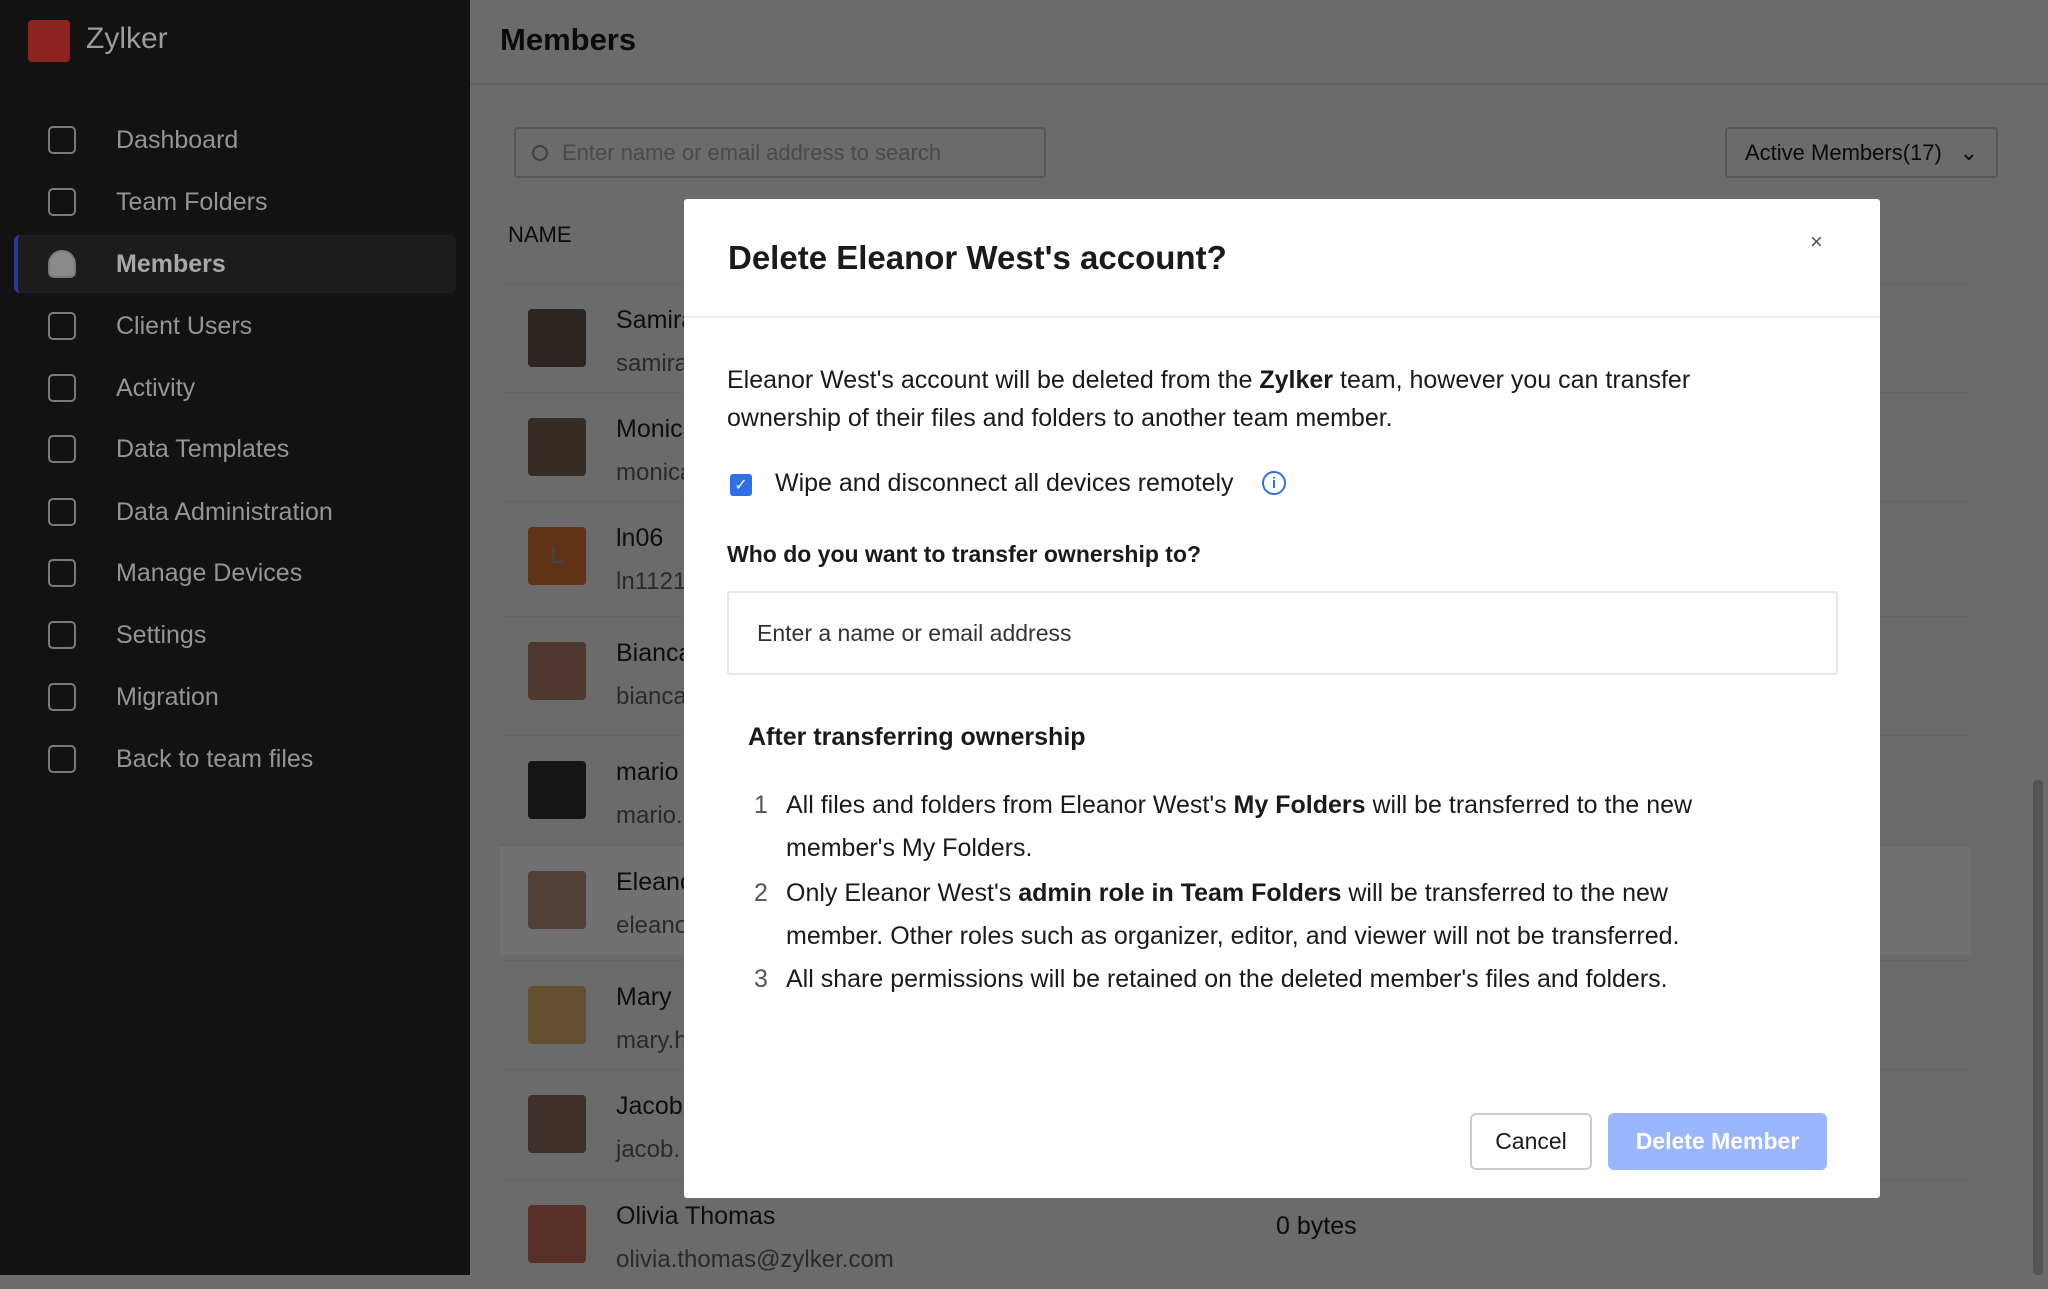 Image resolution: width=2048 pixels, height=1289 pixels. Describe the element at coordinates (167, 696) in the screenshot. I see `sidebar-item-label: Migration` at that location.